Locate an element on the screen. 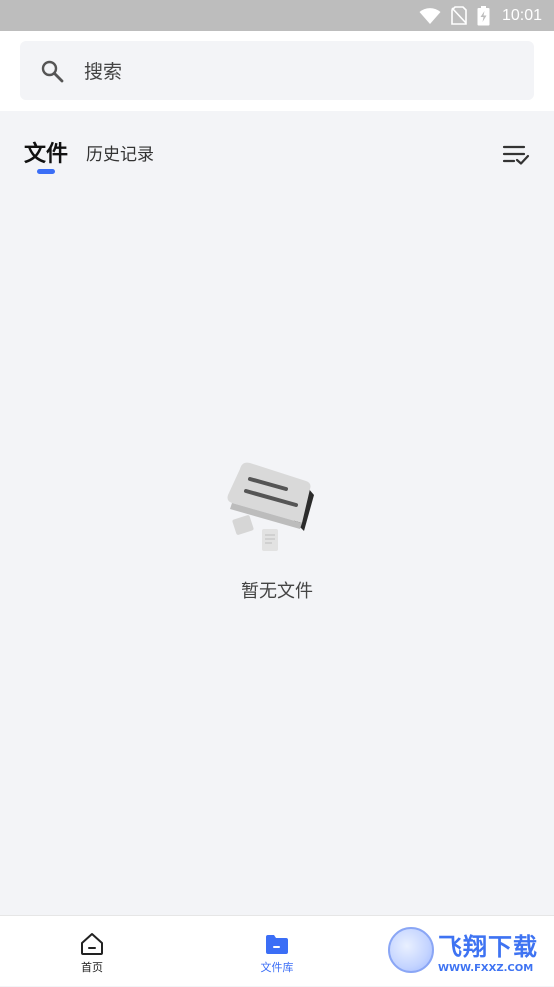  nav-home: 首页 is located at coordinates (92, 951).